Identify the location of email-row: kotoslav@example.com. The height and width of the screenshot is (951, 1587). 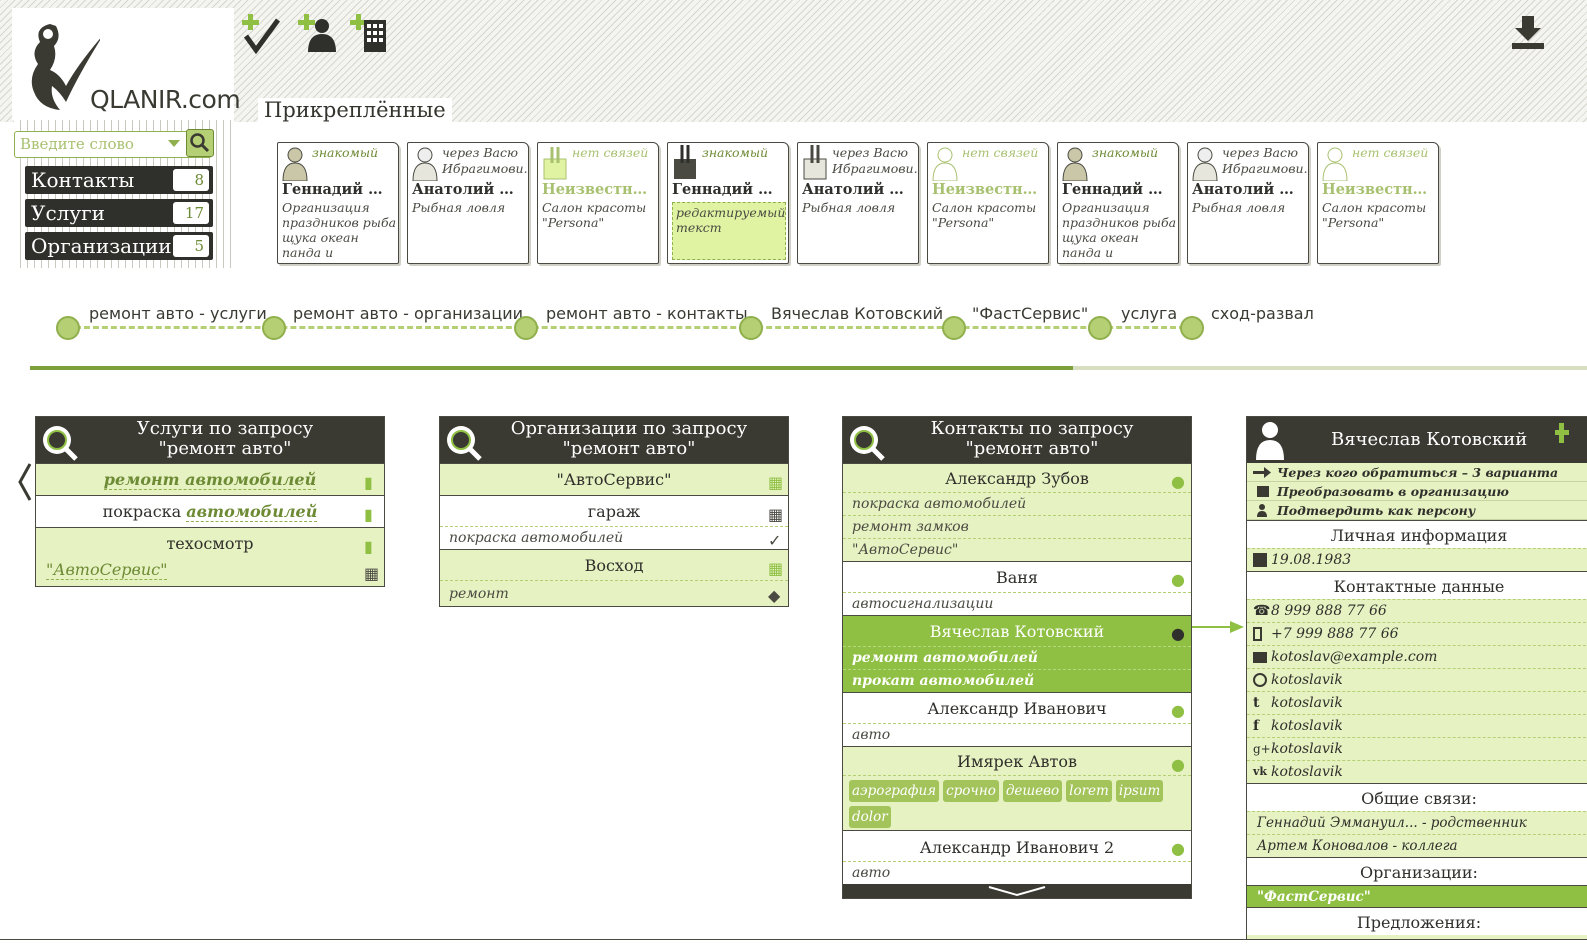
(1417, 656).